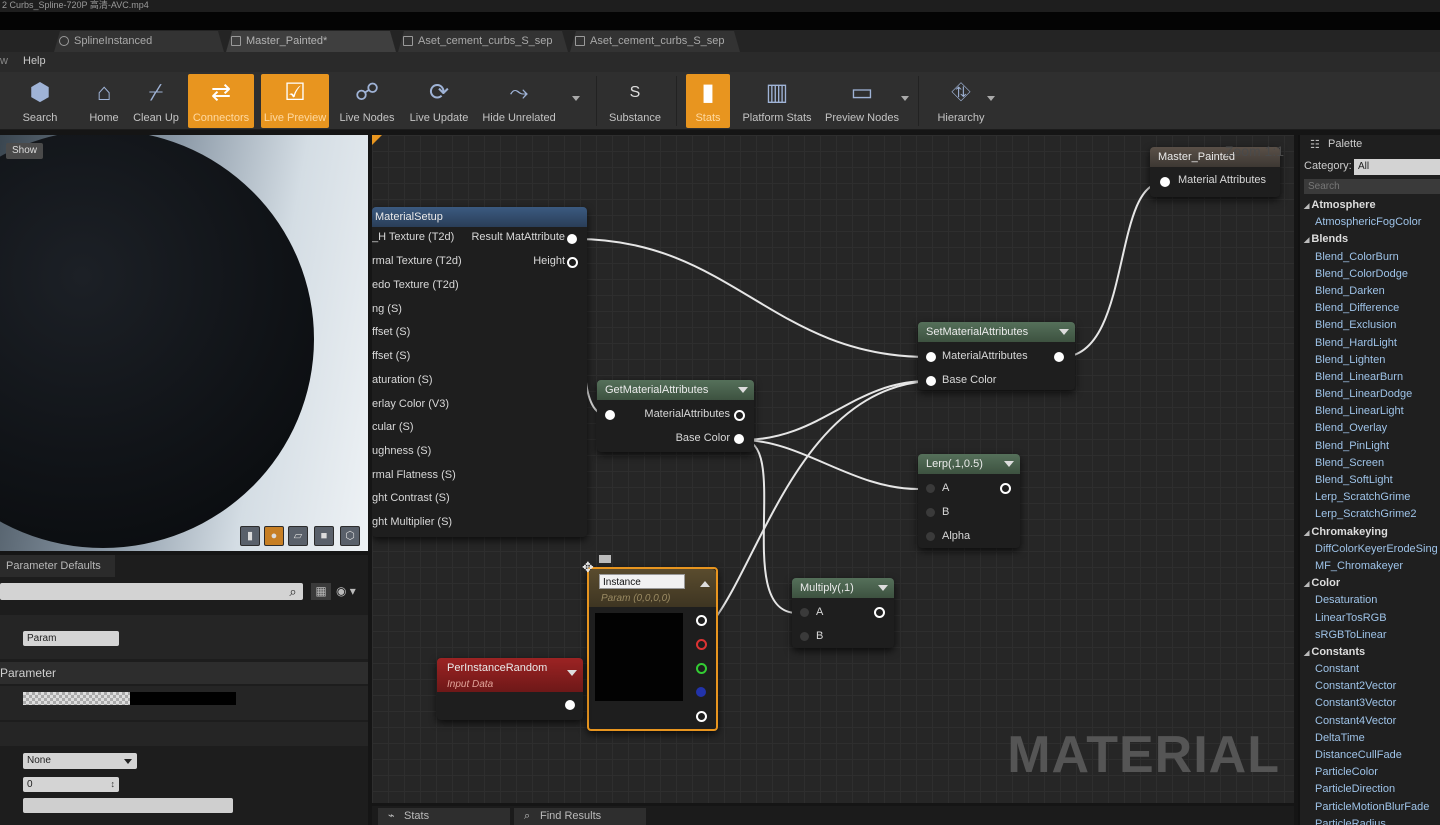 This screenshot has width=1440, height=825. I want to click on sphere-preview-icon: ●, so click(274, 536).